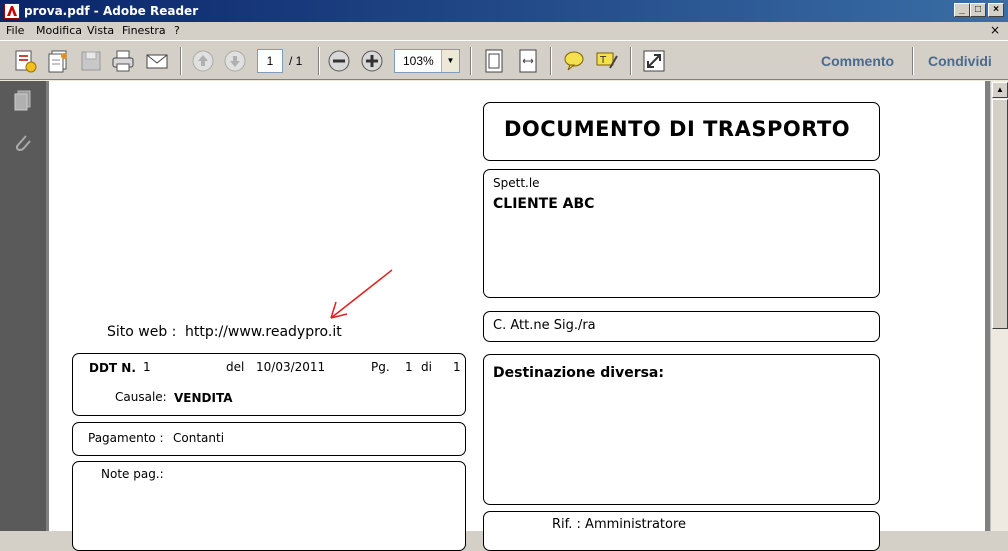 Image resolution: width=1008 pixels, height=551 pixels. I want to click on create-pdf-icon, so click(25, 61).